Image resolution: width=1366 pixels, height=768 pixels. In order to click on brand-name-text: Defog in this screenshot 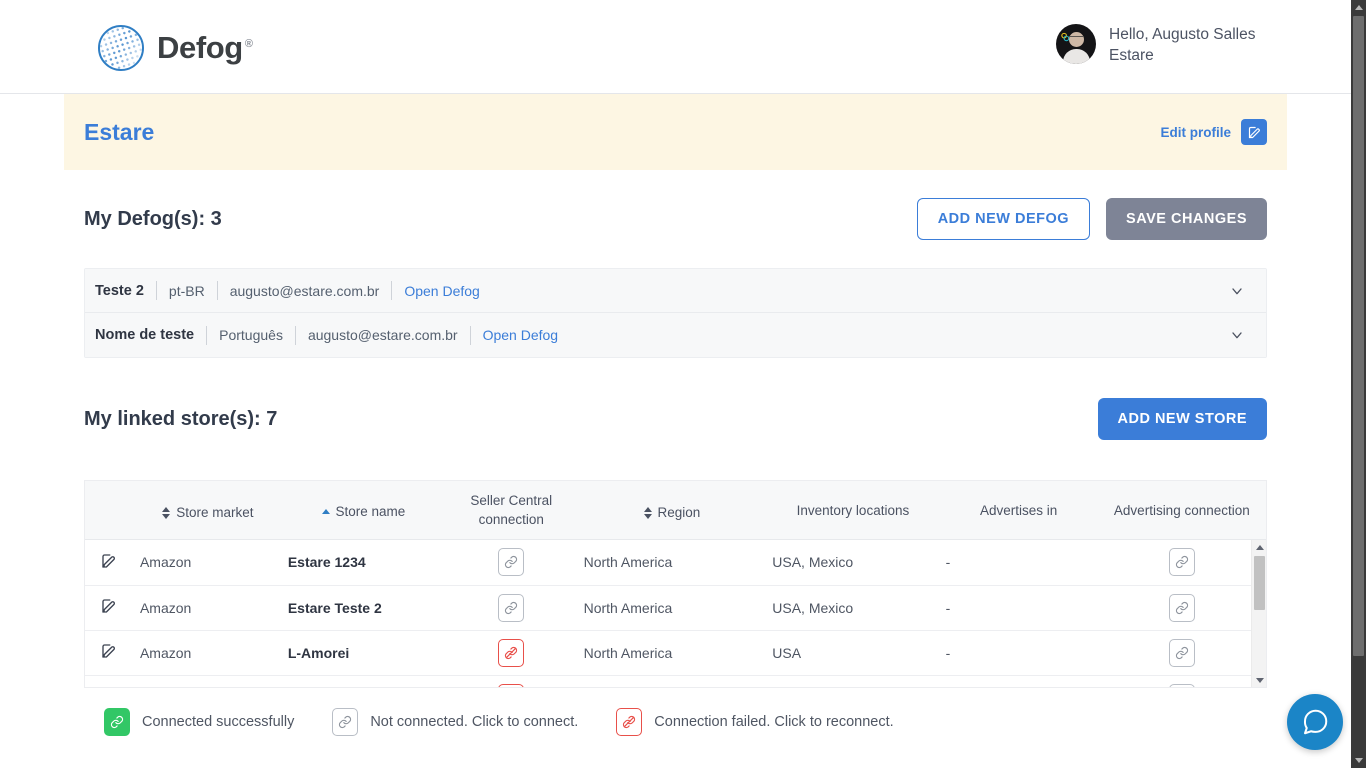, I will do `click(200, 47)`.